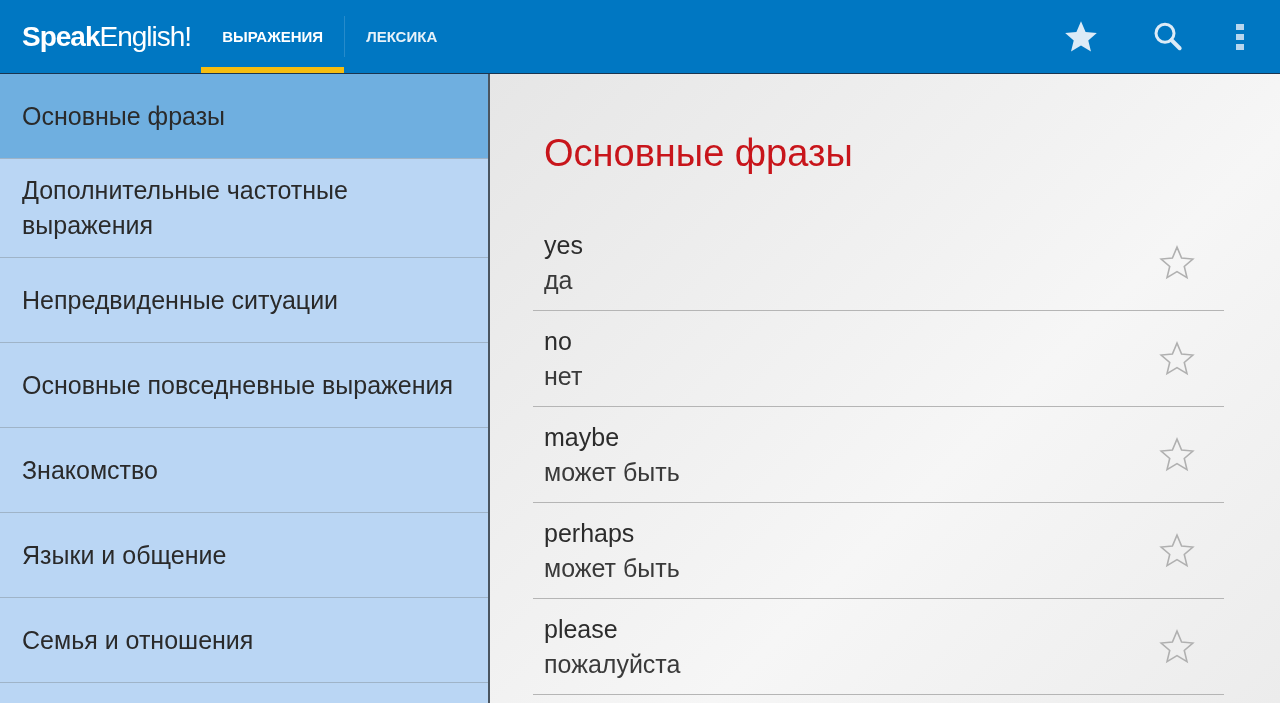 The image size is (1280, 703). What do you see at coordinates (581, 629) in the screenshot?
I see `english-phrase: please` at bounding box center [581, 629].